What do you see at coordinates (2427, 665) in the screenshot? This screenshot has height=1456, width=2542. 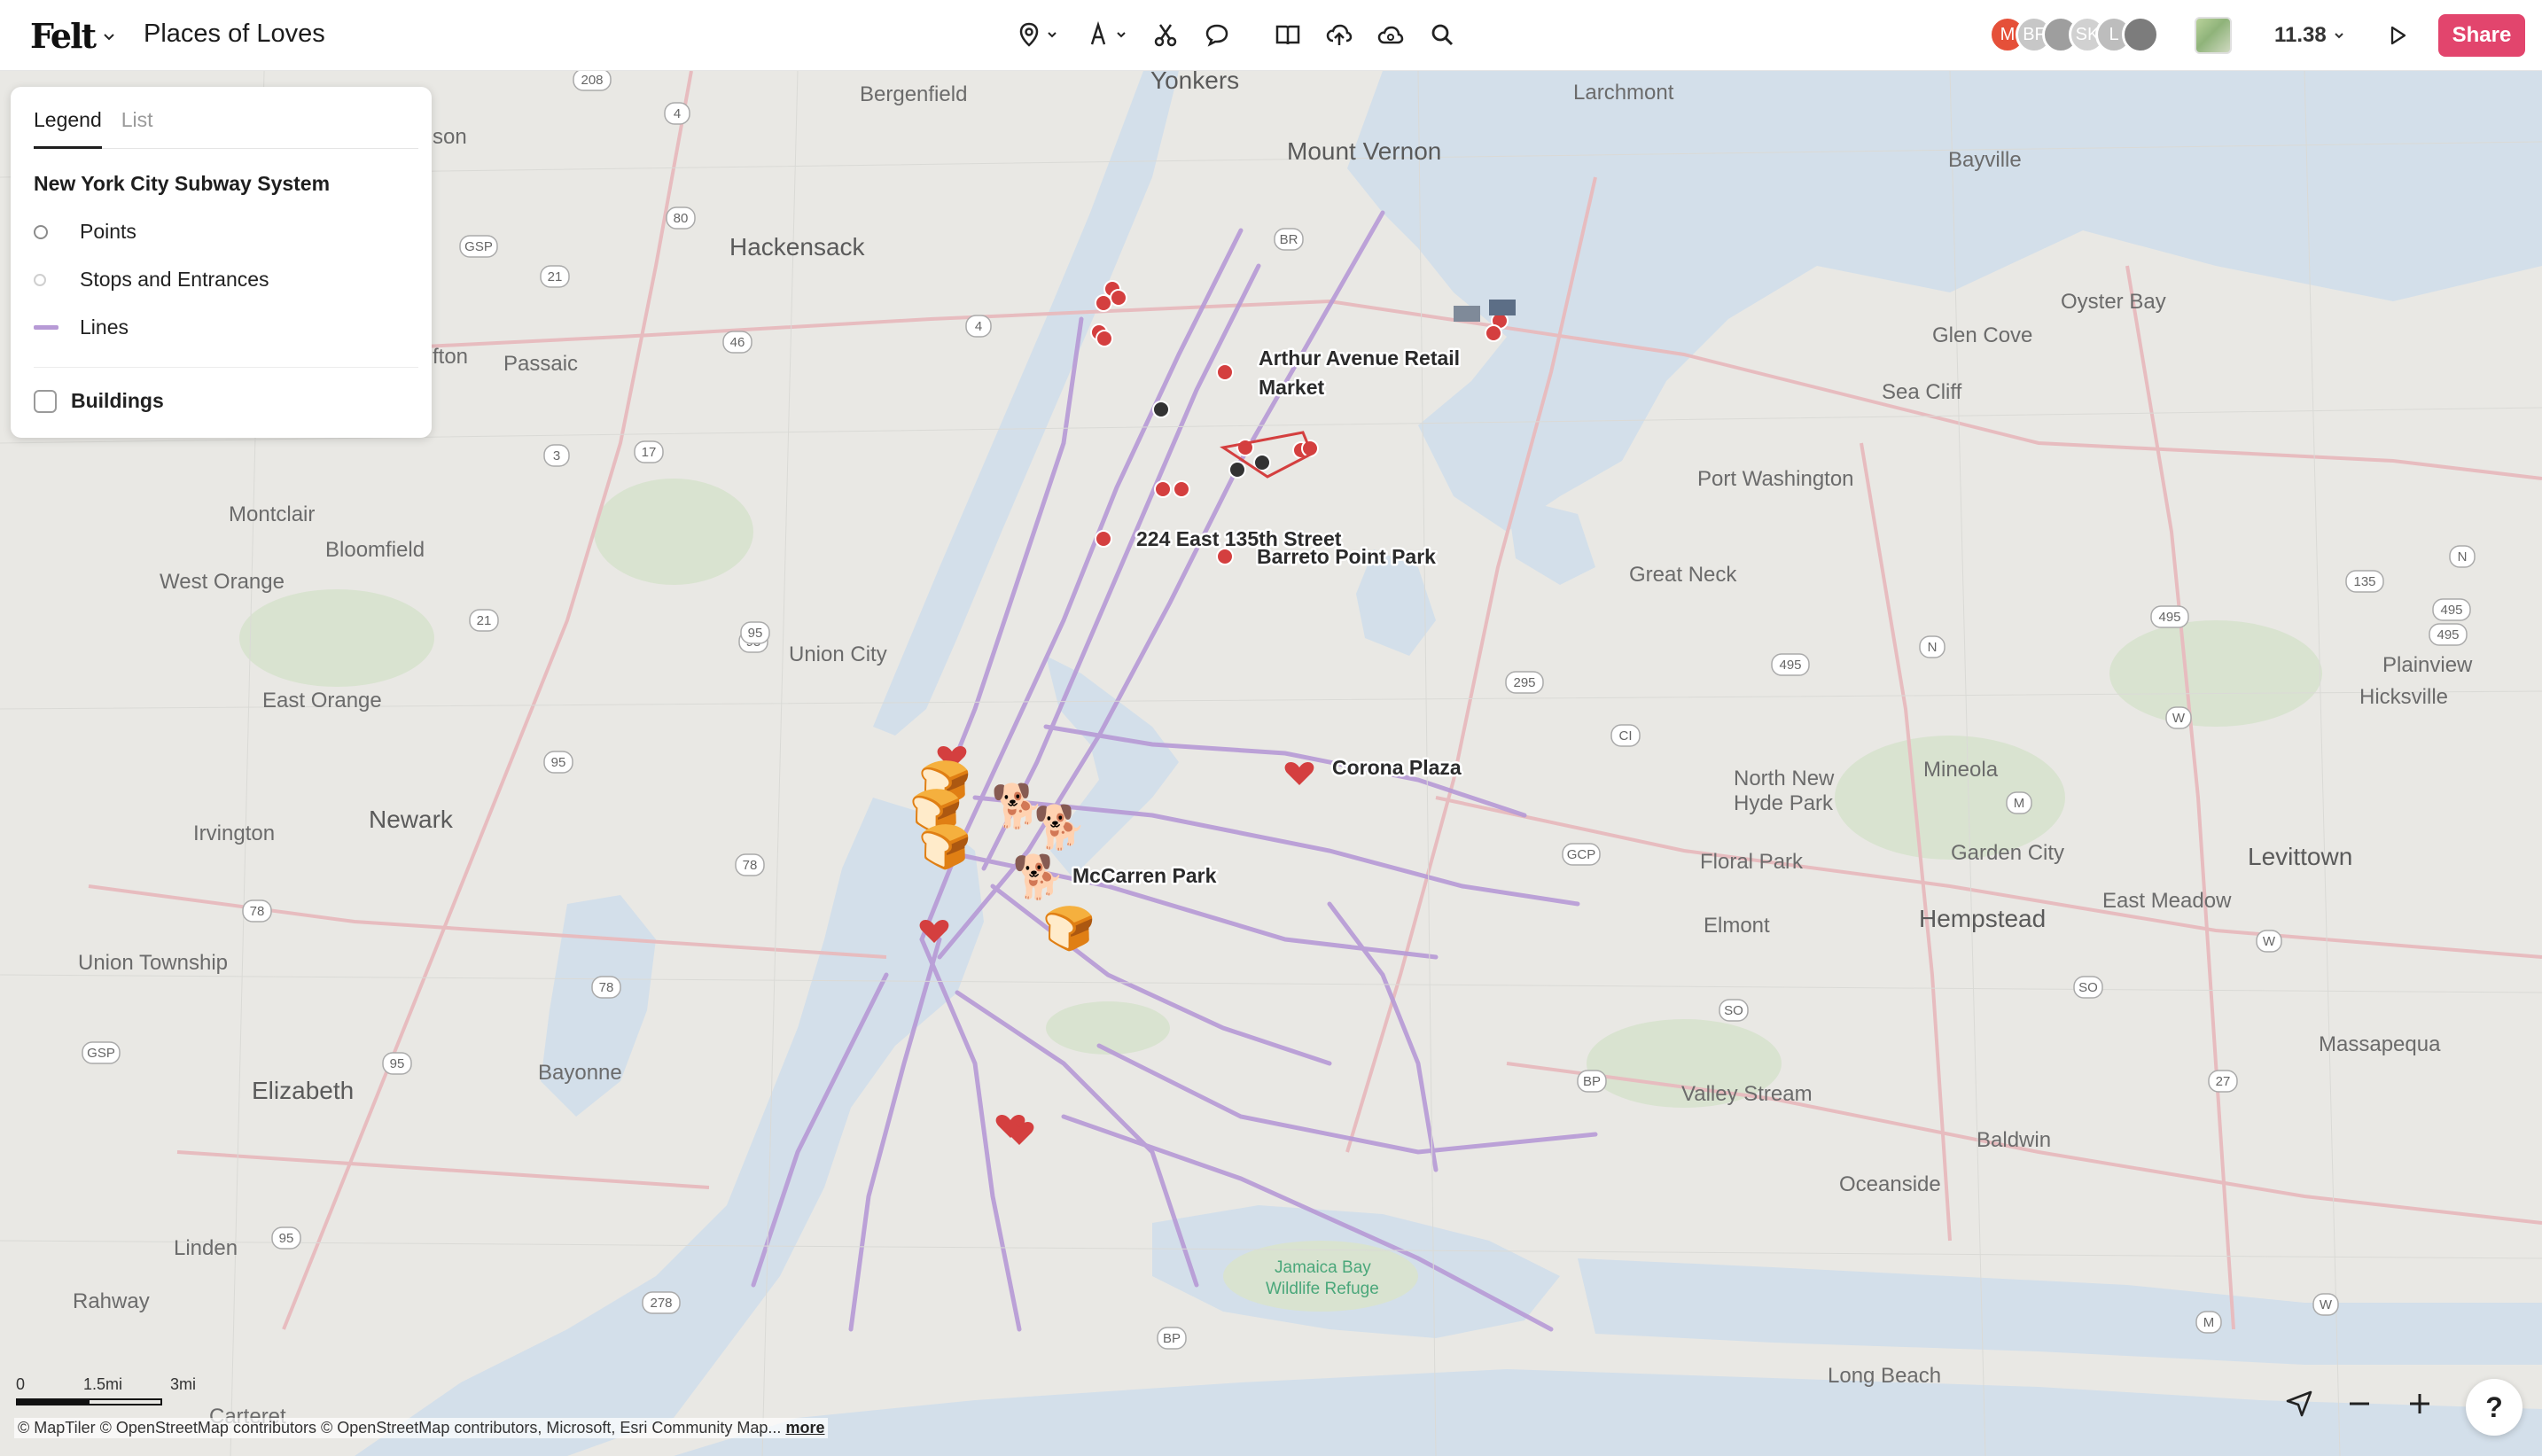 I see `place-label: Plainview` at bounding box center [2427, 665].